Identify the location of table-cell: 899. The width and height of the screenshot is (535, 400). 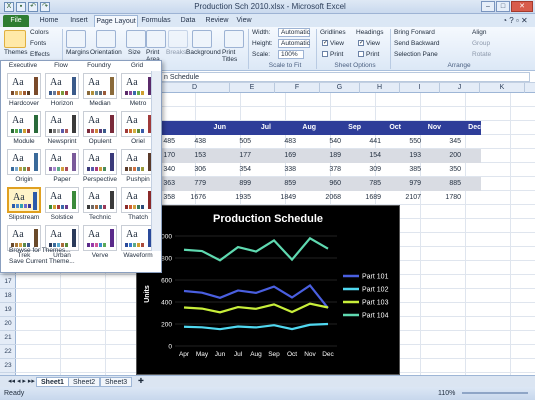
(232, 184).